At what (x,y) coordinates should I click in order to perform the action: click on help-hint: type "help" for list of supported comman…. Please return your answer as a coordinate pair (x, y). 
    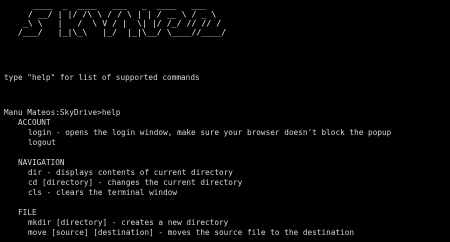
    Looking at the image, I should click on (102, 77).